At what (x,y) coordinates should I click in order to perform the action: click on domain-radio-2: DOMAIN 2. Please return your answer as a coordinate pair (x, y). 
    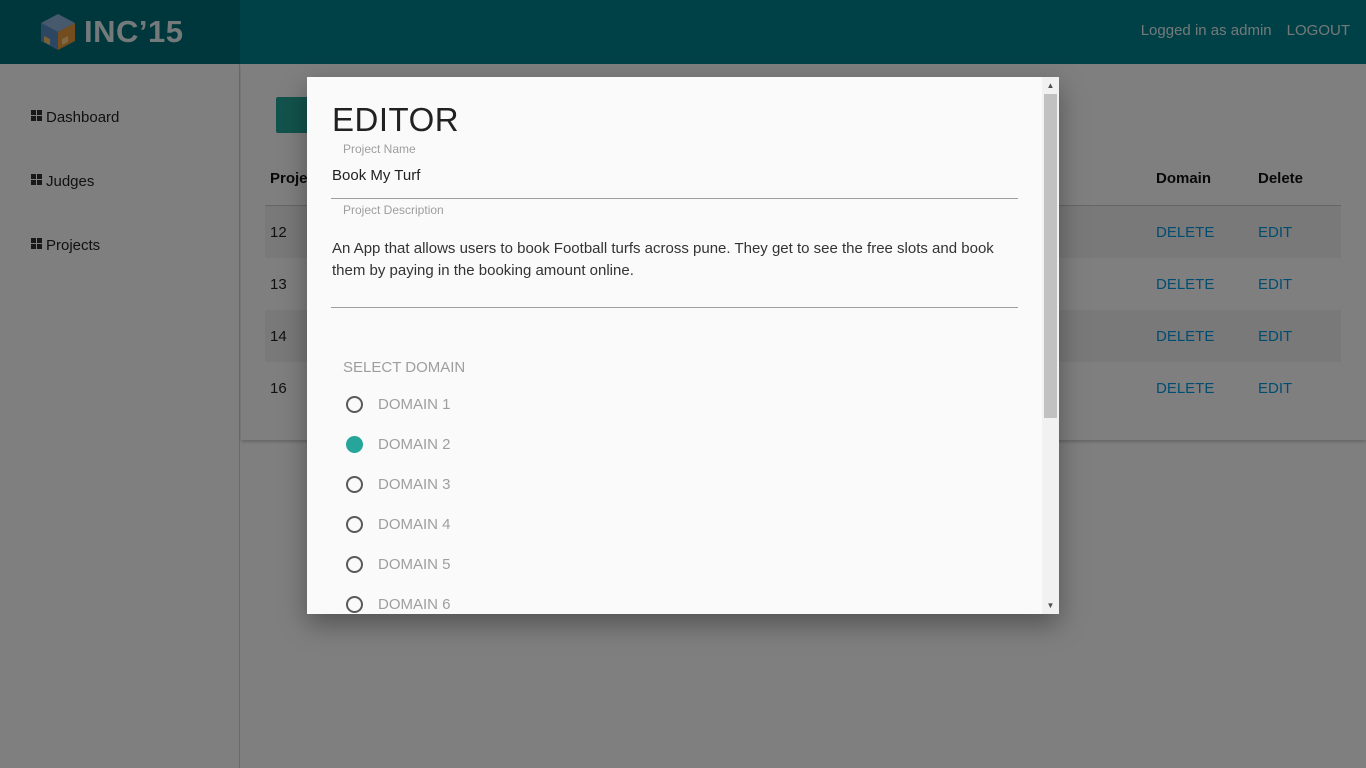
    Looking at the image, I should click on (398, 444).